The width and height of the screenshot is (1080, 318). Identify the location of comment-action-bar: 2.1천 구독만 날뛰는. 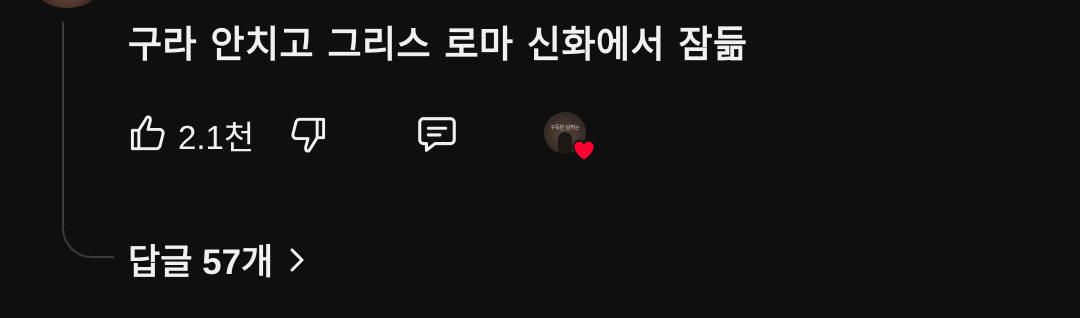
(386, 136).